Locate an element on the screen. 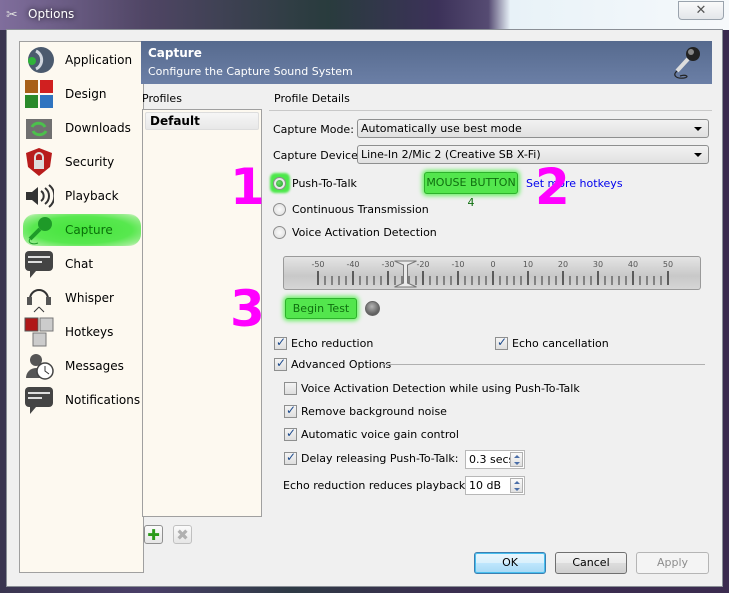 Image resolution: width=729 pixels, height=593 pixels. voice-level-meter: -50 -40 -30 -20 -10 0 10 20 30 40 50 is located at coordinates (492, 273).